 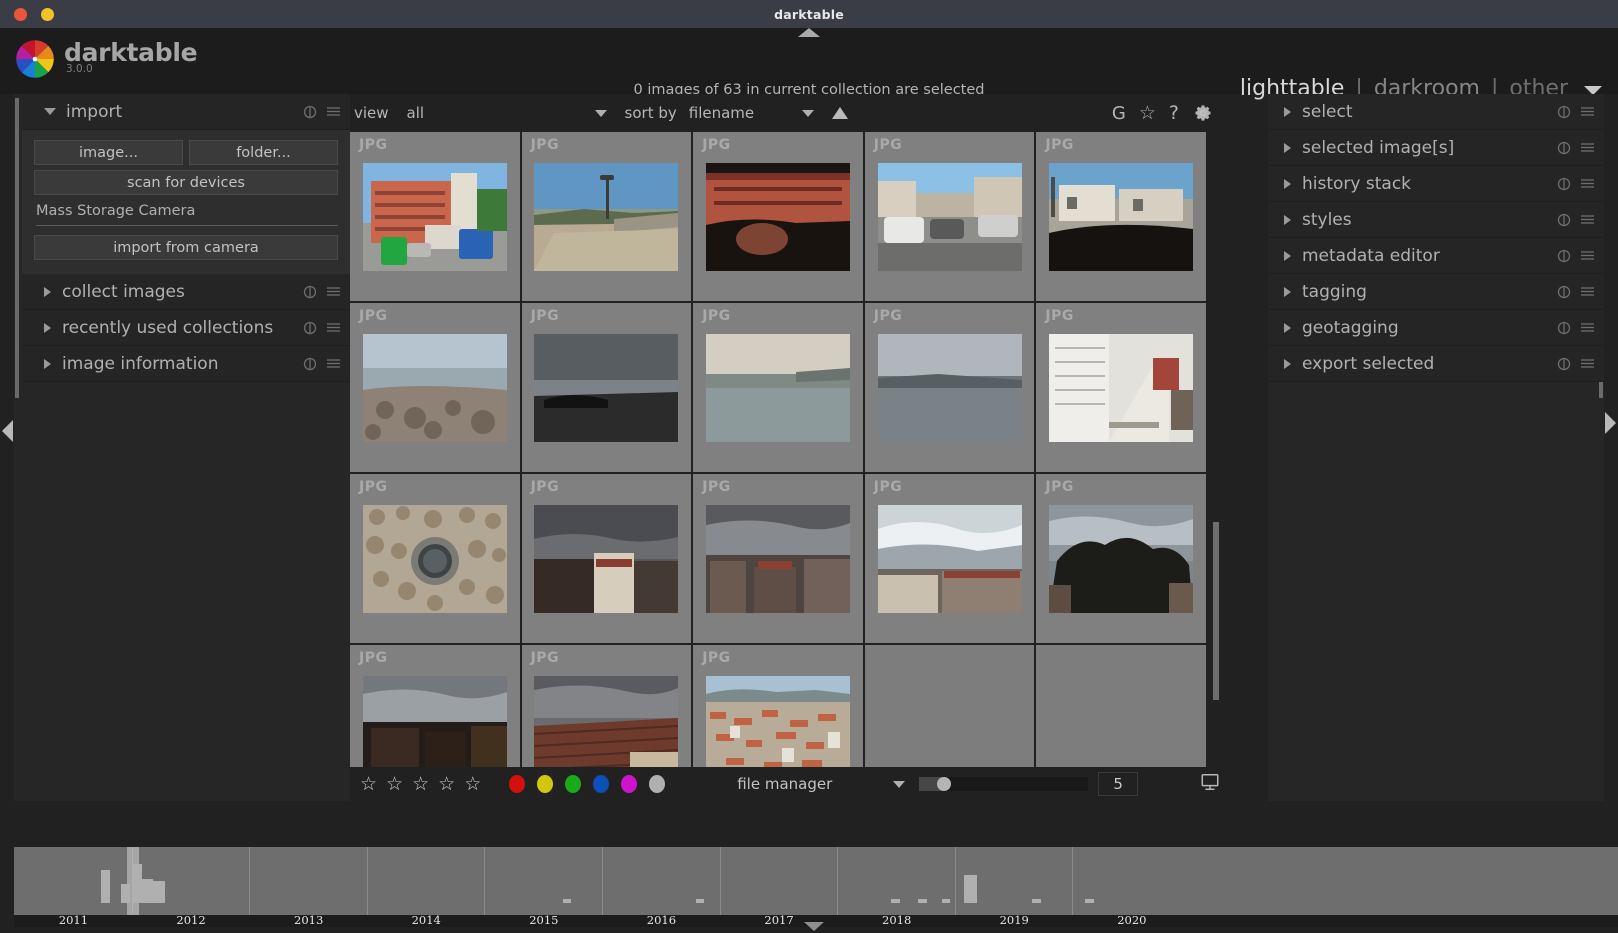 What do you see at coordinates (1287, 111) in the screenshot?
I see `expand-triangle-icon` at bounding box center [1287, 111].